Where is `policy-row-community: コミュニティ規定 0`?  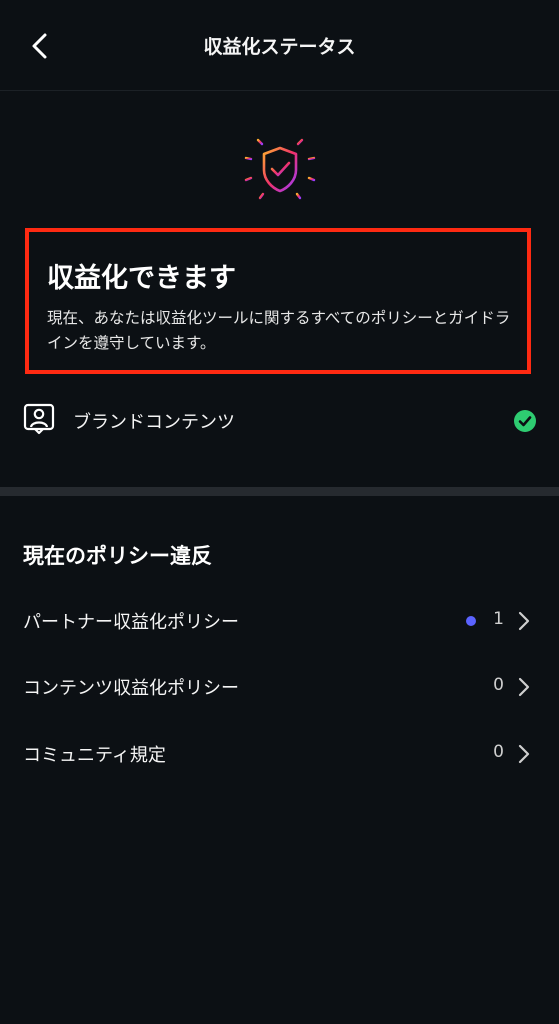
policy-row-community: コミュニティ規定 0 is located at coordinates (279, 754).